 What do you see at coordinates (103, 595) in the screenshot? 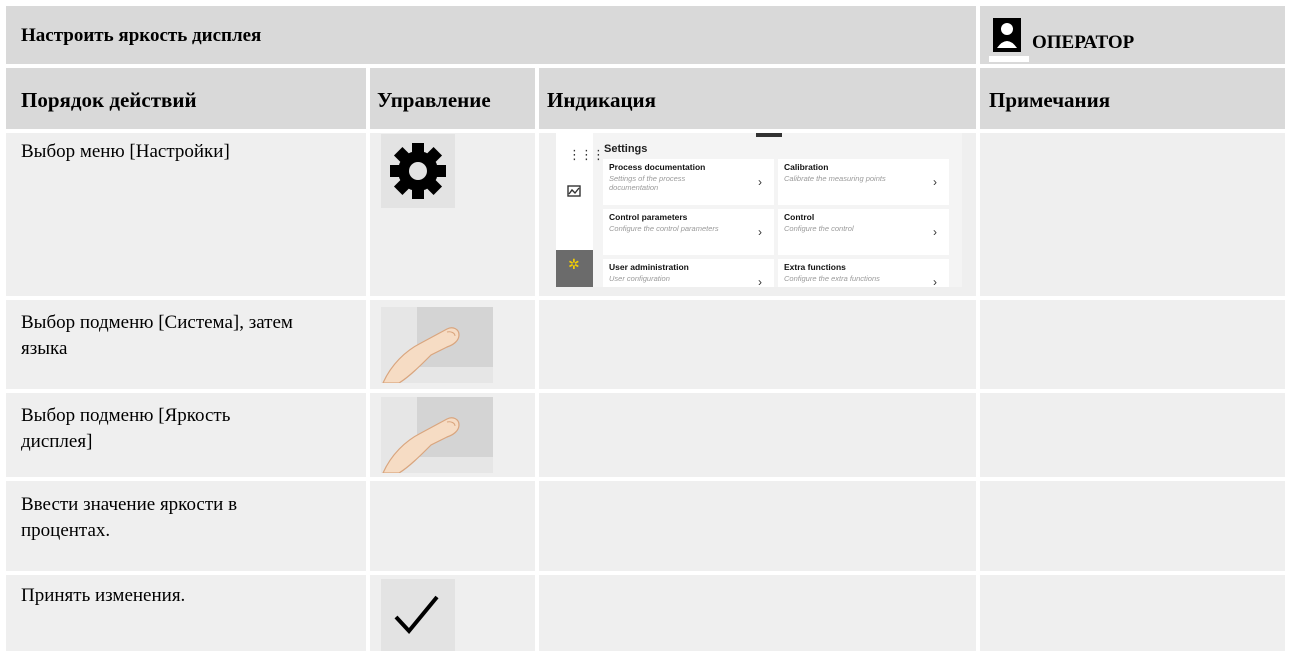
I see `step-text: Принять изменения.` at bounding box center [103, 595].